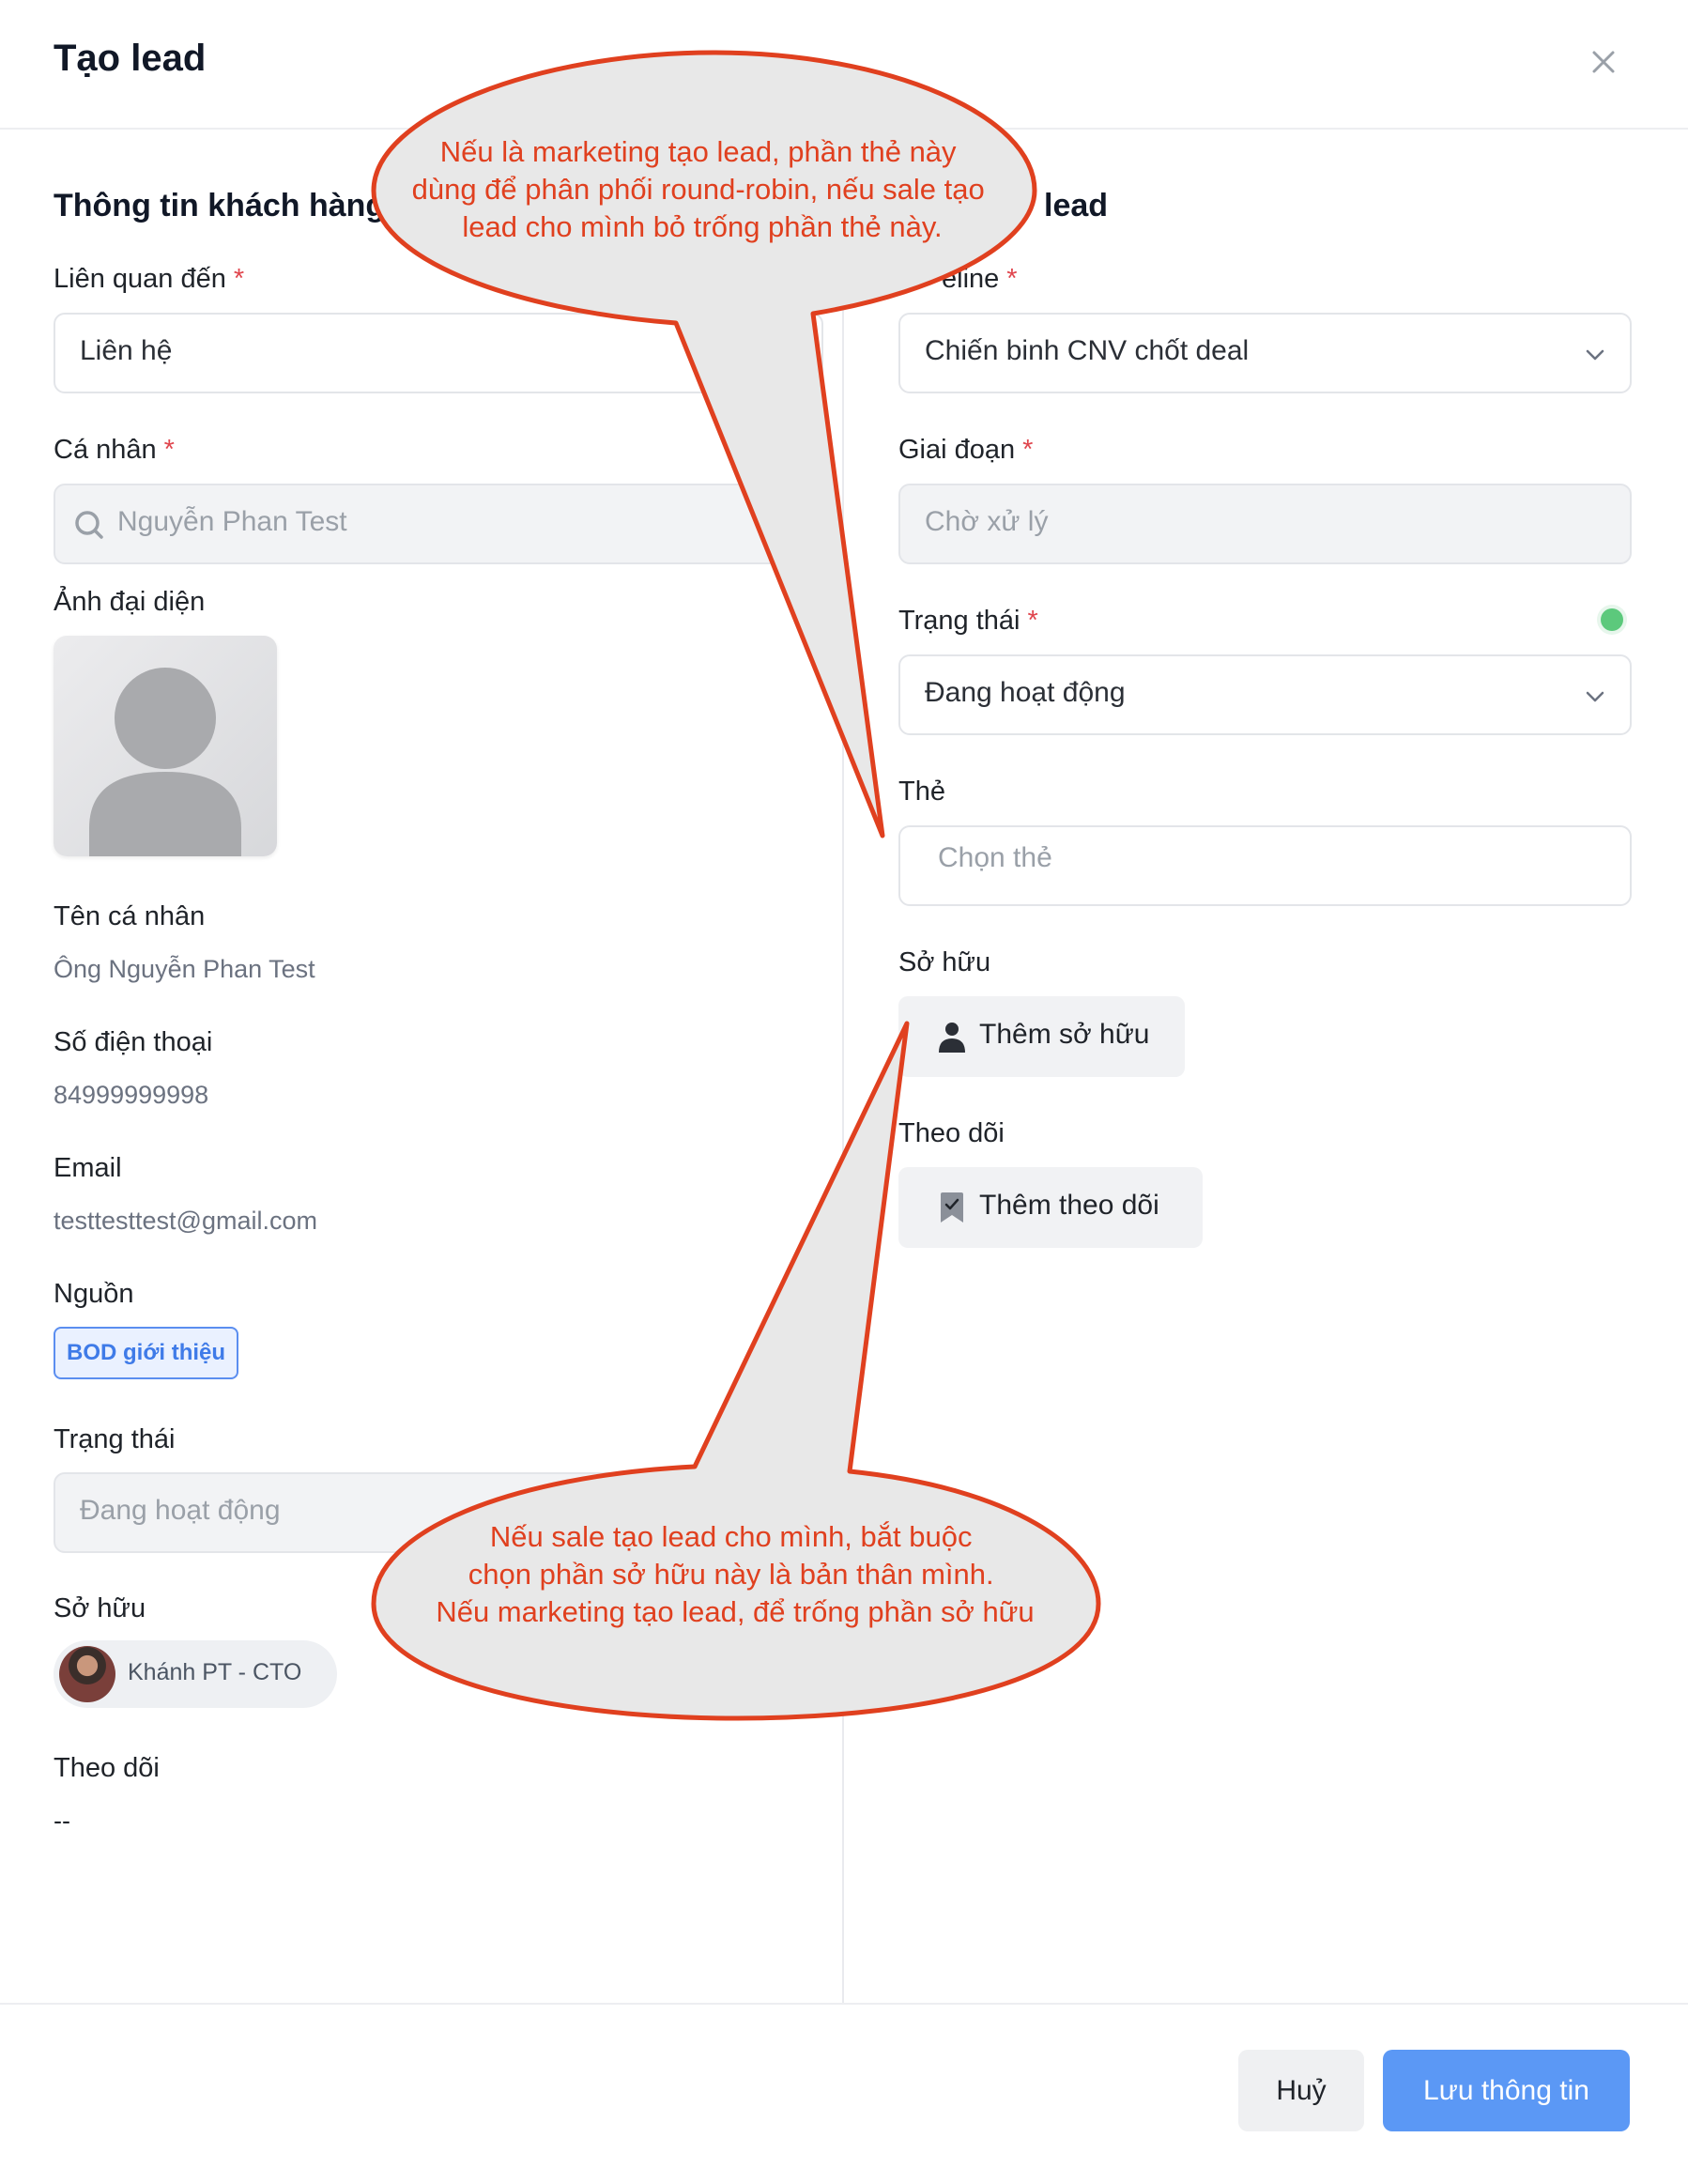 Image resolution: width=1688 pixels, height=2184 pixels. Describe the element at coordinates (185, 1221) in the screenshot. I see `email-value: testtesttest@gmail.com` at that location.